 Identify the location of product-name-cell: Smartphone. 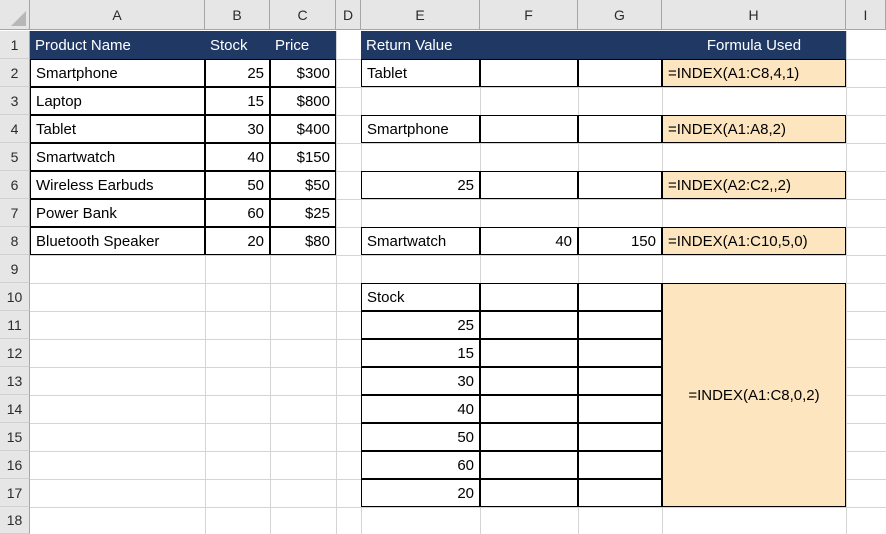
(117, 73).